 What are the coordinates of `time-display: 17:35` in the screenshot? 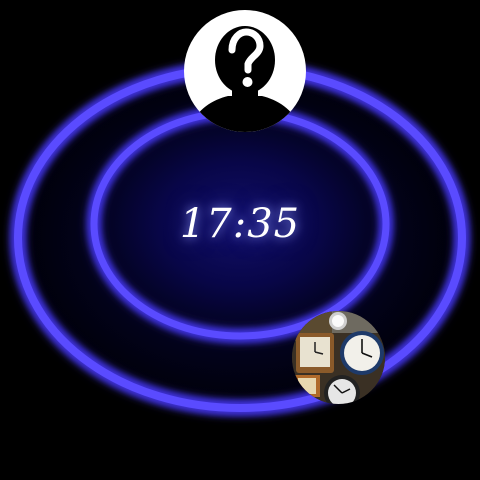 It's located at (240, 224).